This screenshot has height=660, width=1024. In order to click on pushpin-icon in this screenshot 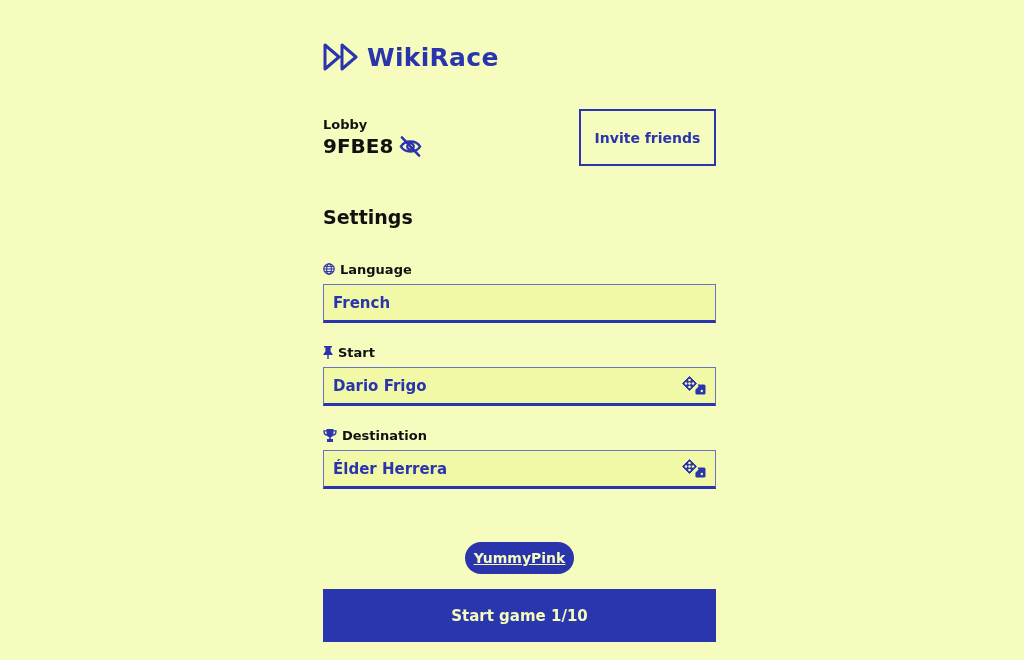, I will do `click(328, 352)`.